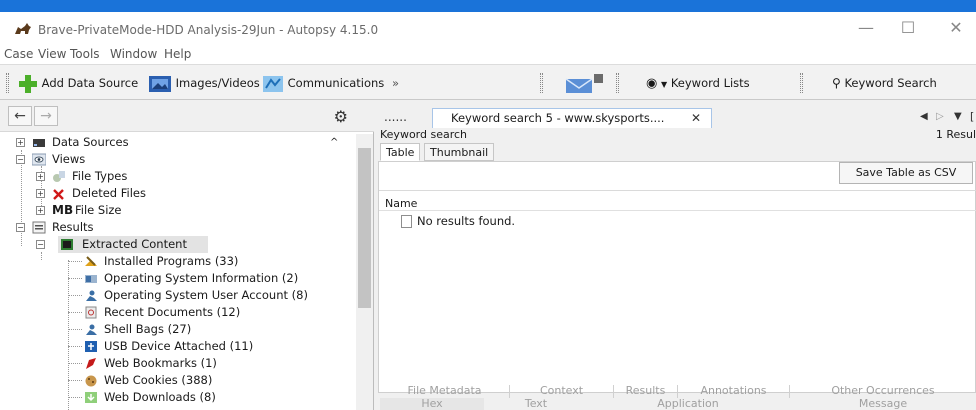 The width and height of the screenshot is (976, 410). What do you see at coordinates (178, 227) in the screenshot?
I see `tree-item-results: − Results` at bounding box center [178, 227].